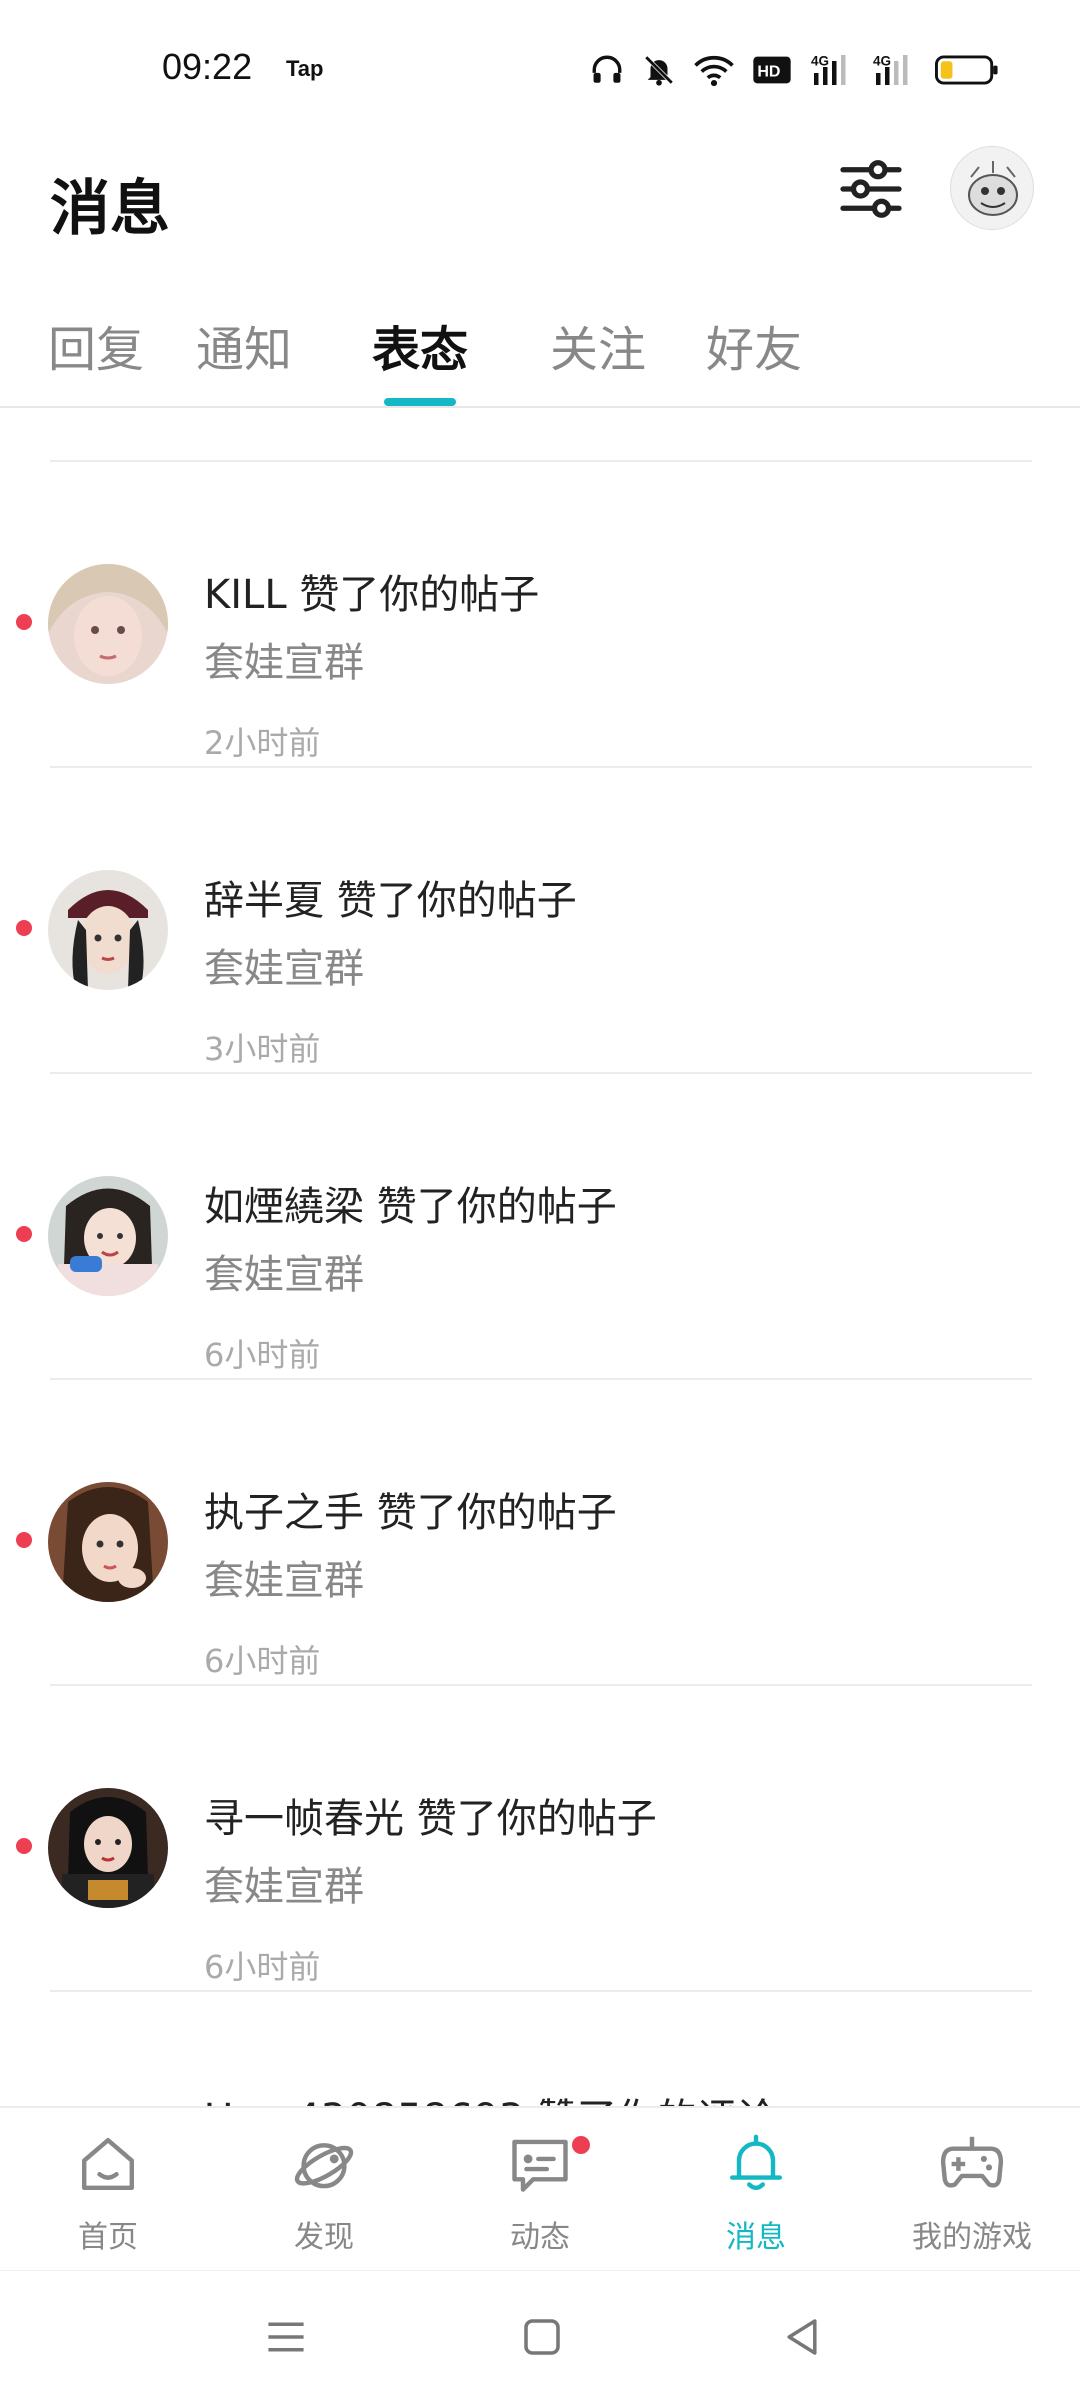 The height and width of the screenshot is (2400, 1080). Describe the element at coordinates (410, 1207) in the screenshot. I see `notification-text: 如煙繞梁 赞了你的帖子` at that location.